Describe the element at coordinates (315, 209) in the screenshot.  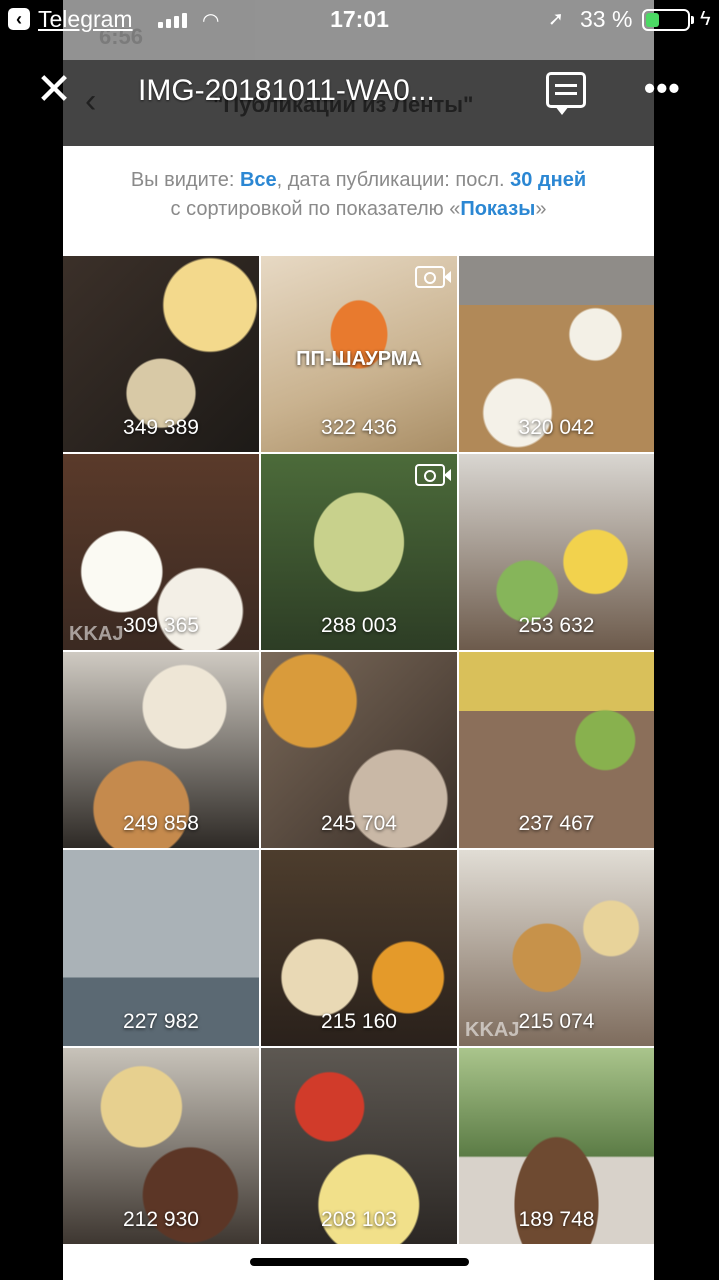
I see `info-line2-prefix: с сортировкой по показателю «` at that location.